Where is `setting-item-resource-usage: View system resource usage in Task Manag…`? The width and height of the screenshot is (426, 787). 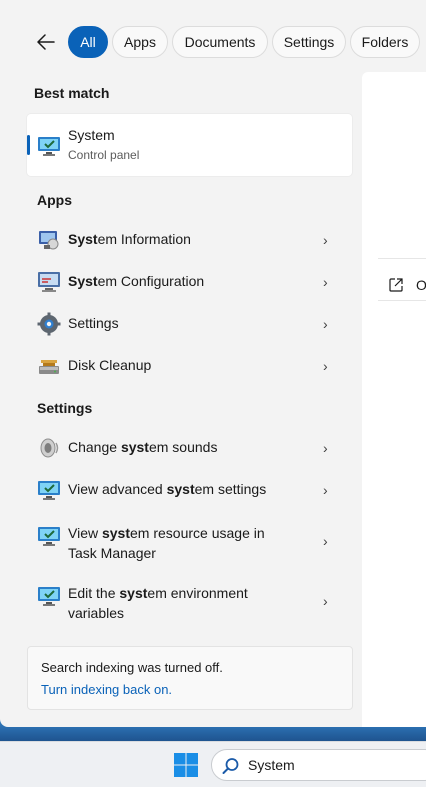
setting-item-resource-usage: View system resource usage in Task Manag… is located at coordinates (189, 543).